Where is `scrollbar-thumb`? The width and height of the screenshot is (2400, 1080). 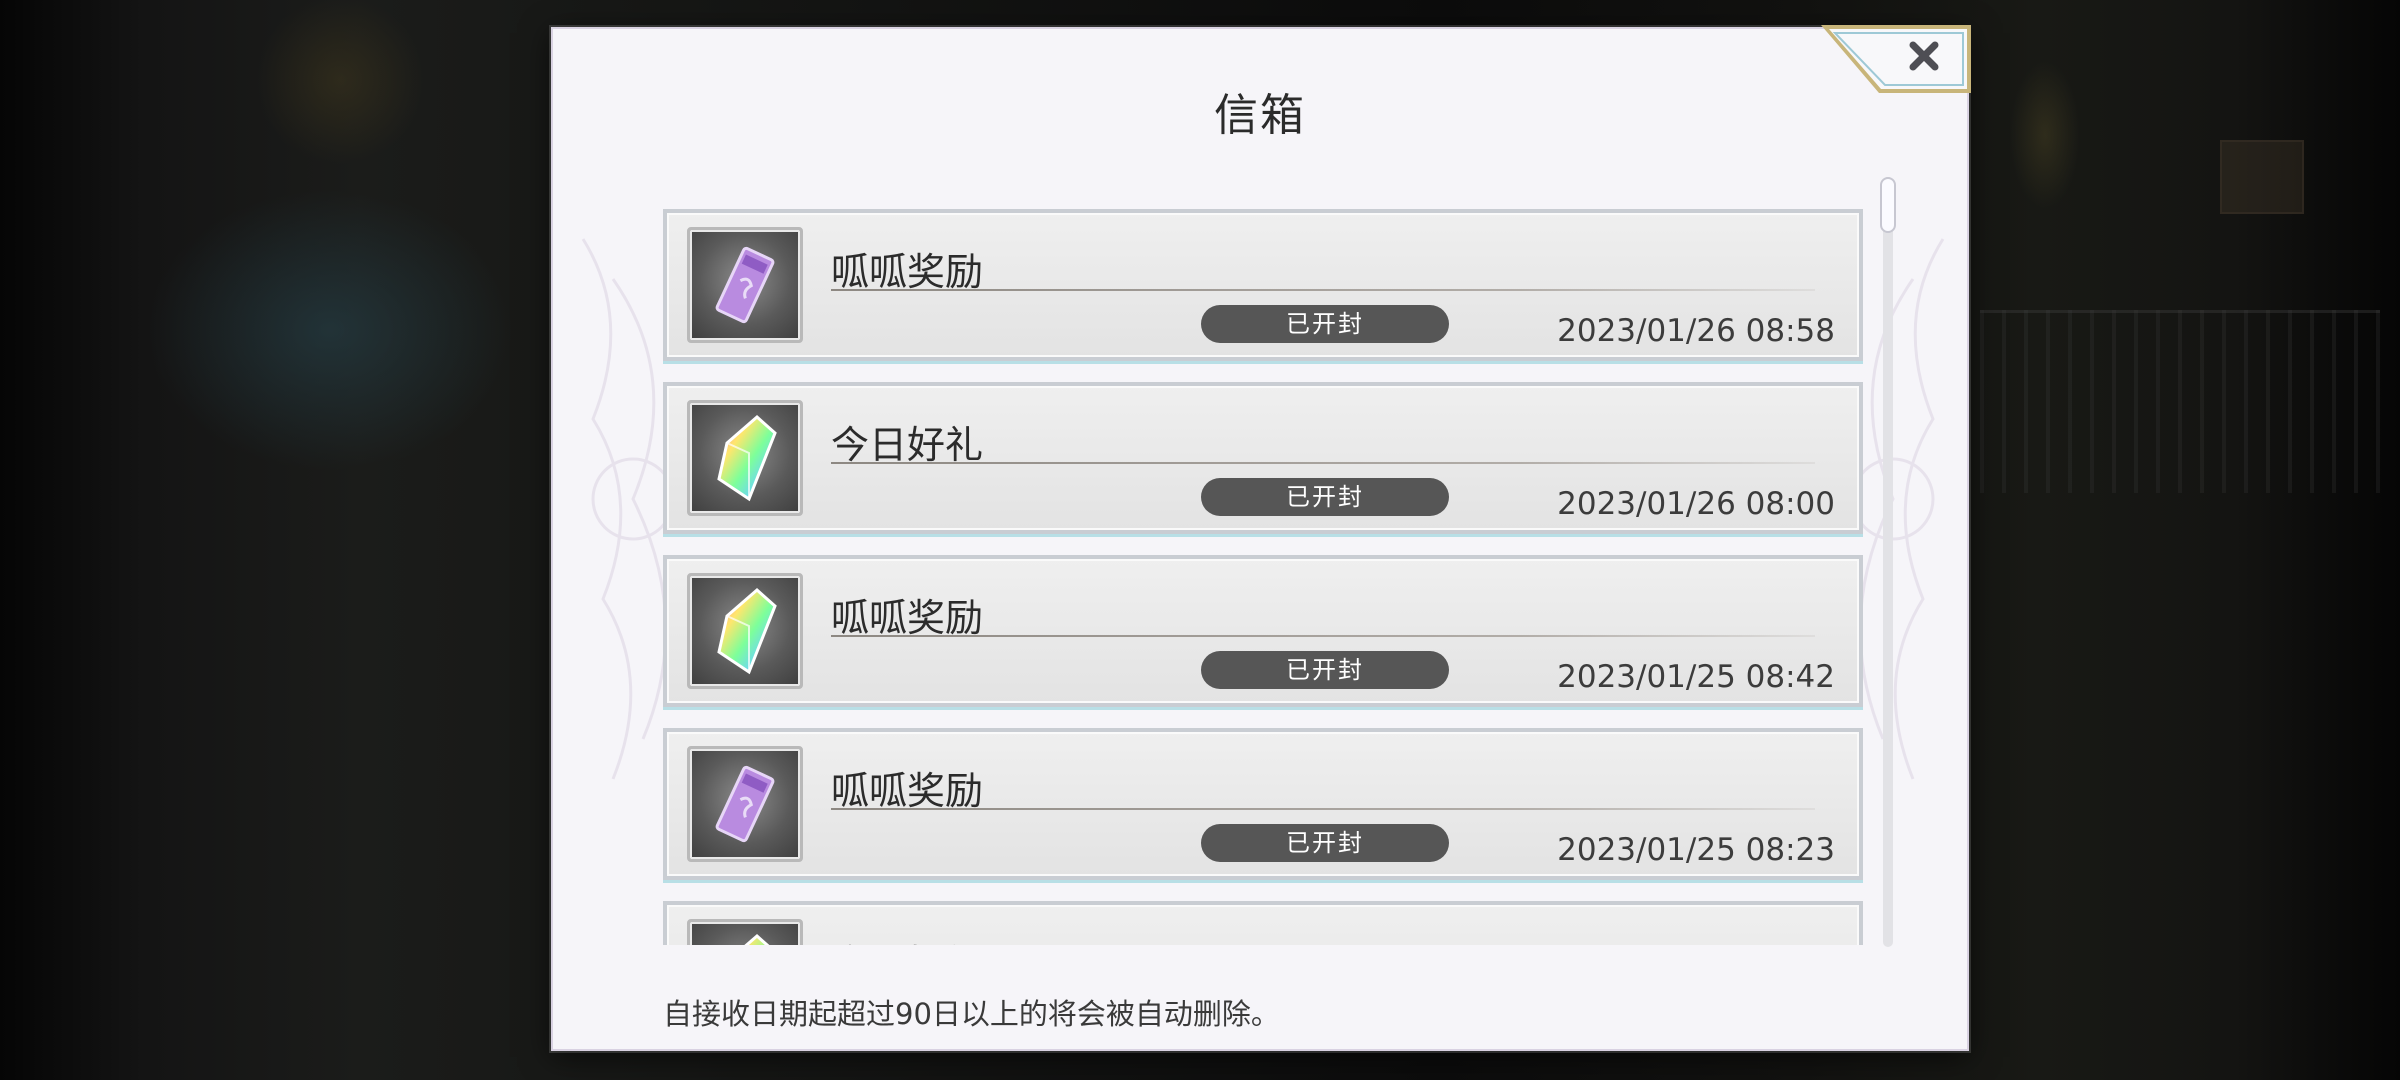
scrollbar-thumb is located at coordinates (1888, 205).